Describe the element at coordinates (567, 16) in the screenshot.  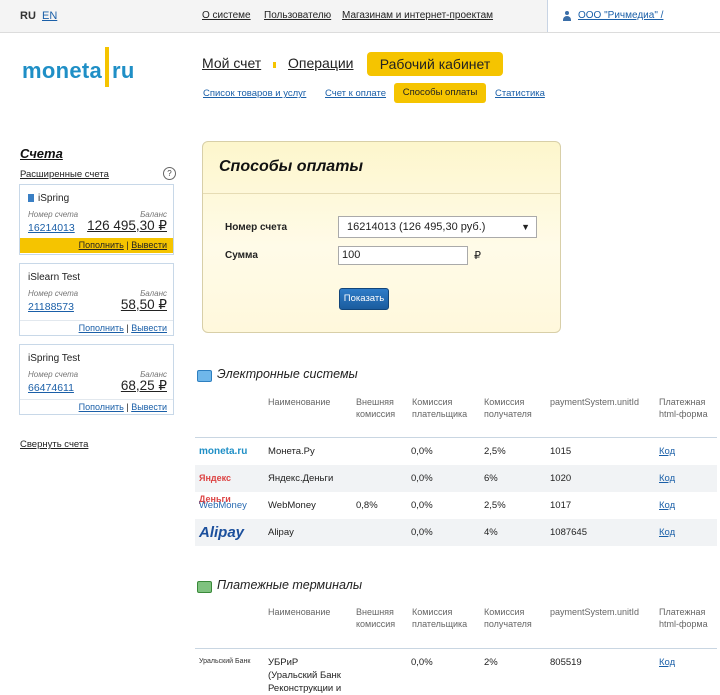
I see `user-icon` at that location.